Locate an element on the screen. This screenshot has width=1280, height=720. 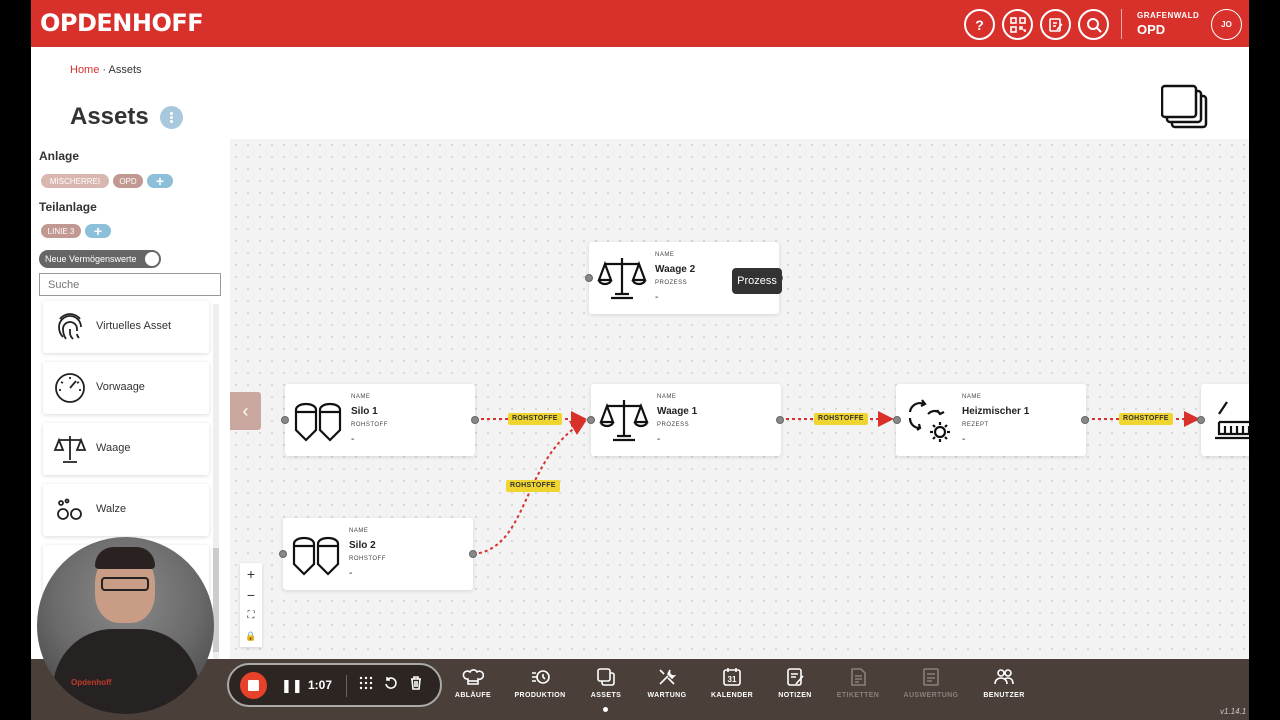
toggle-label: Neue Vermögenswerte is located at coordinates (91, 259).